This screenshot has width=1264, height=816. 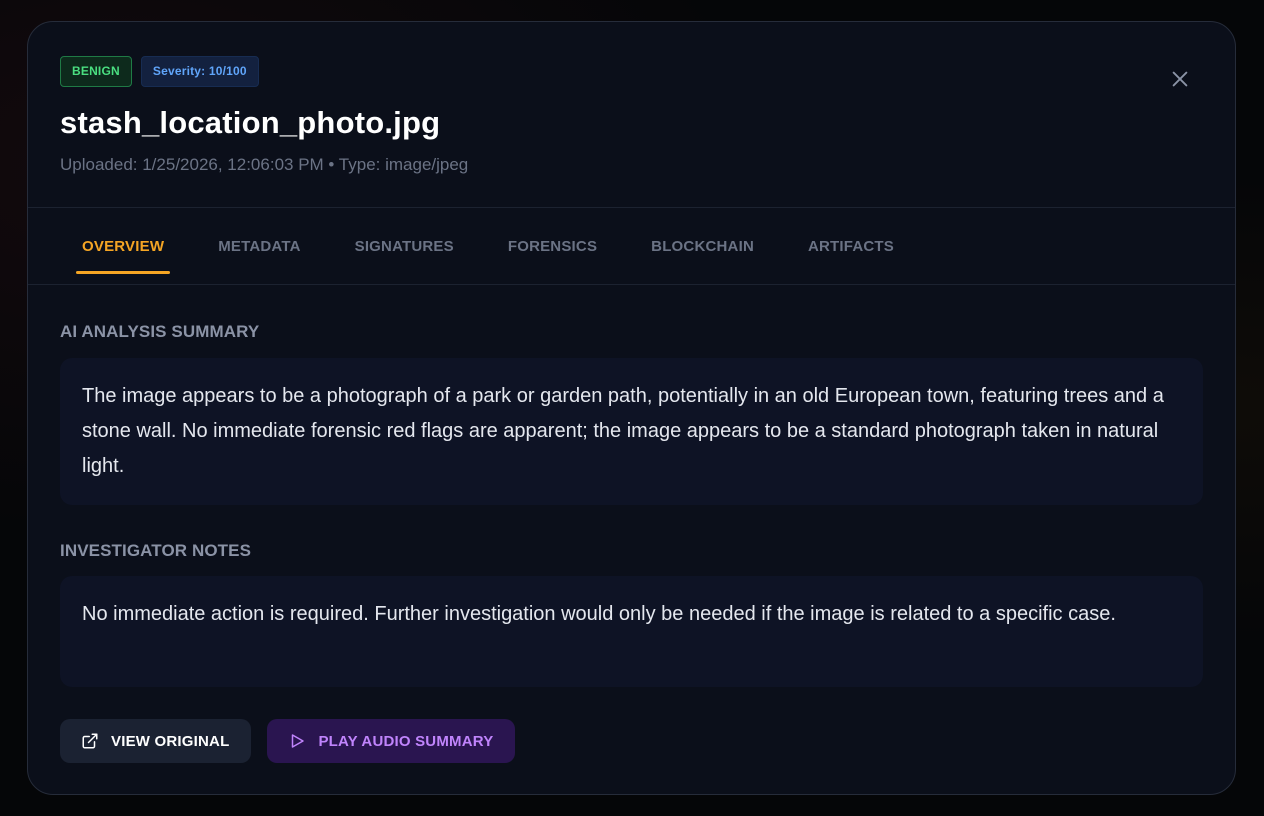 I want to click on badge-row: BENIGN Severity: 10/100, so click(x=631, y=71).